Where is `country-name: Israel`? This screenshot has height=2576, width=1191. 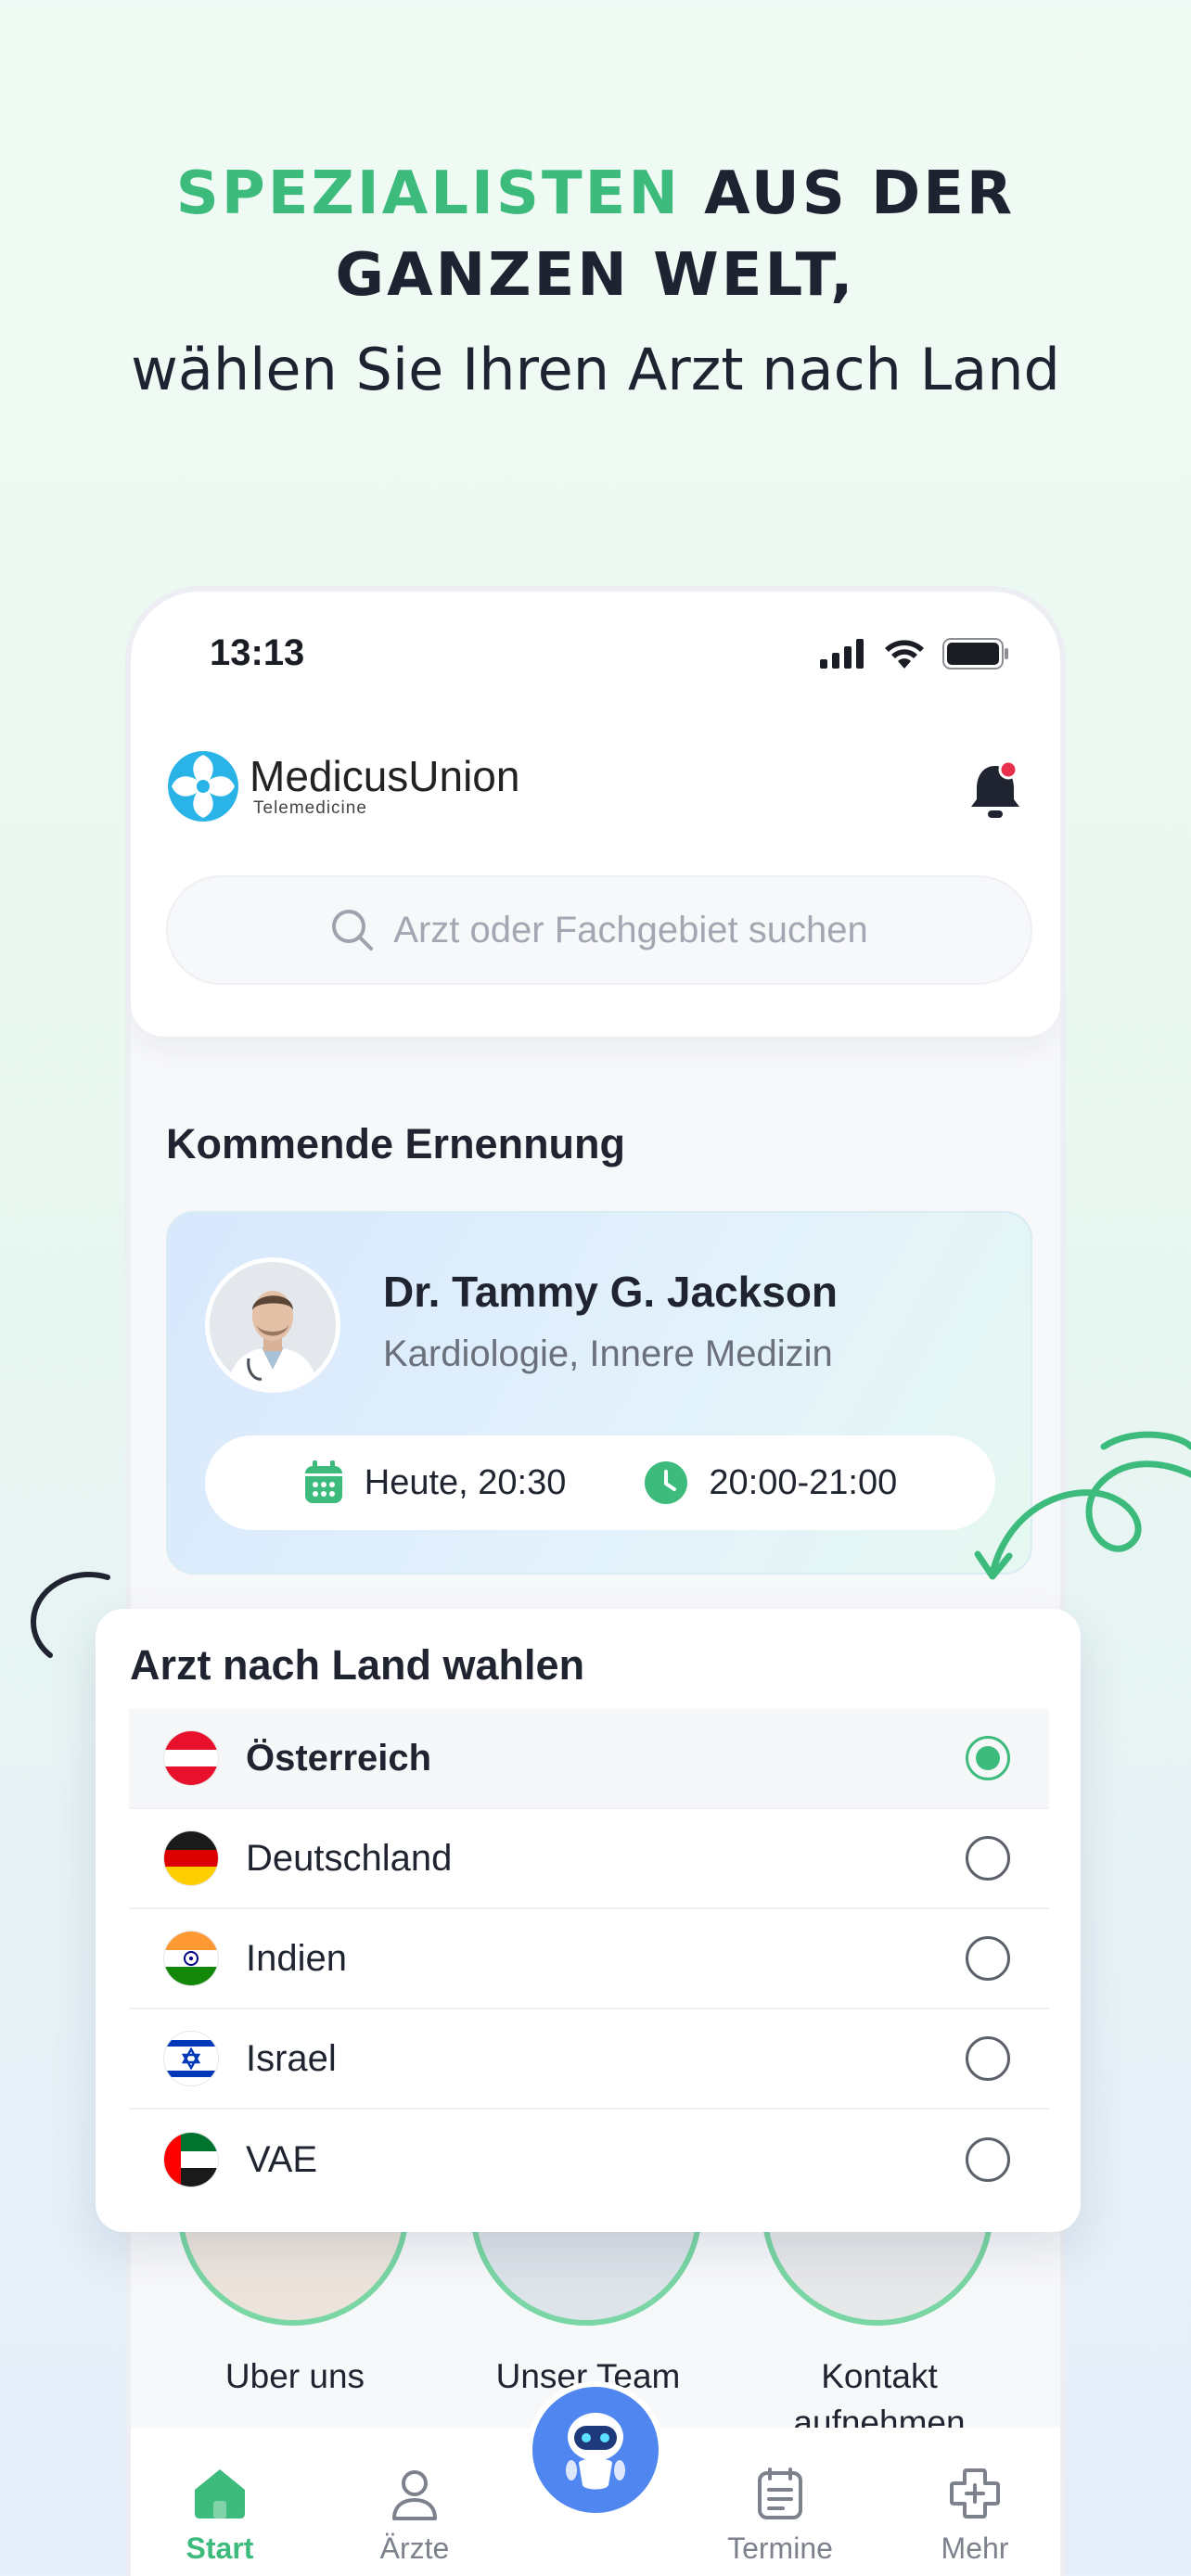 country-name: Israel is located at coordinates (291, 2058).